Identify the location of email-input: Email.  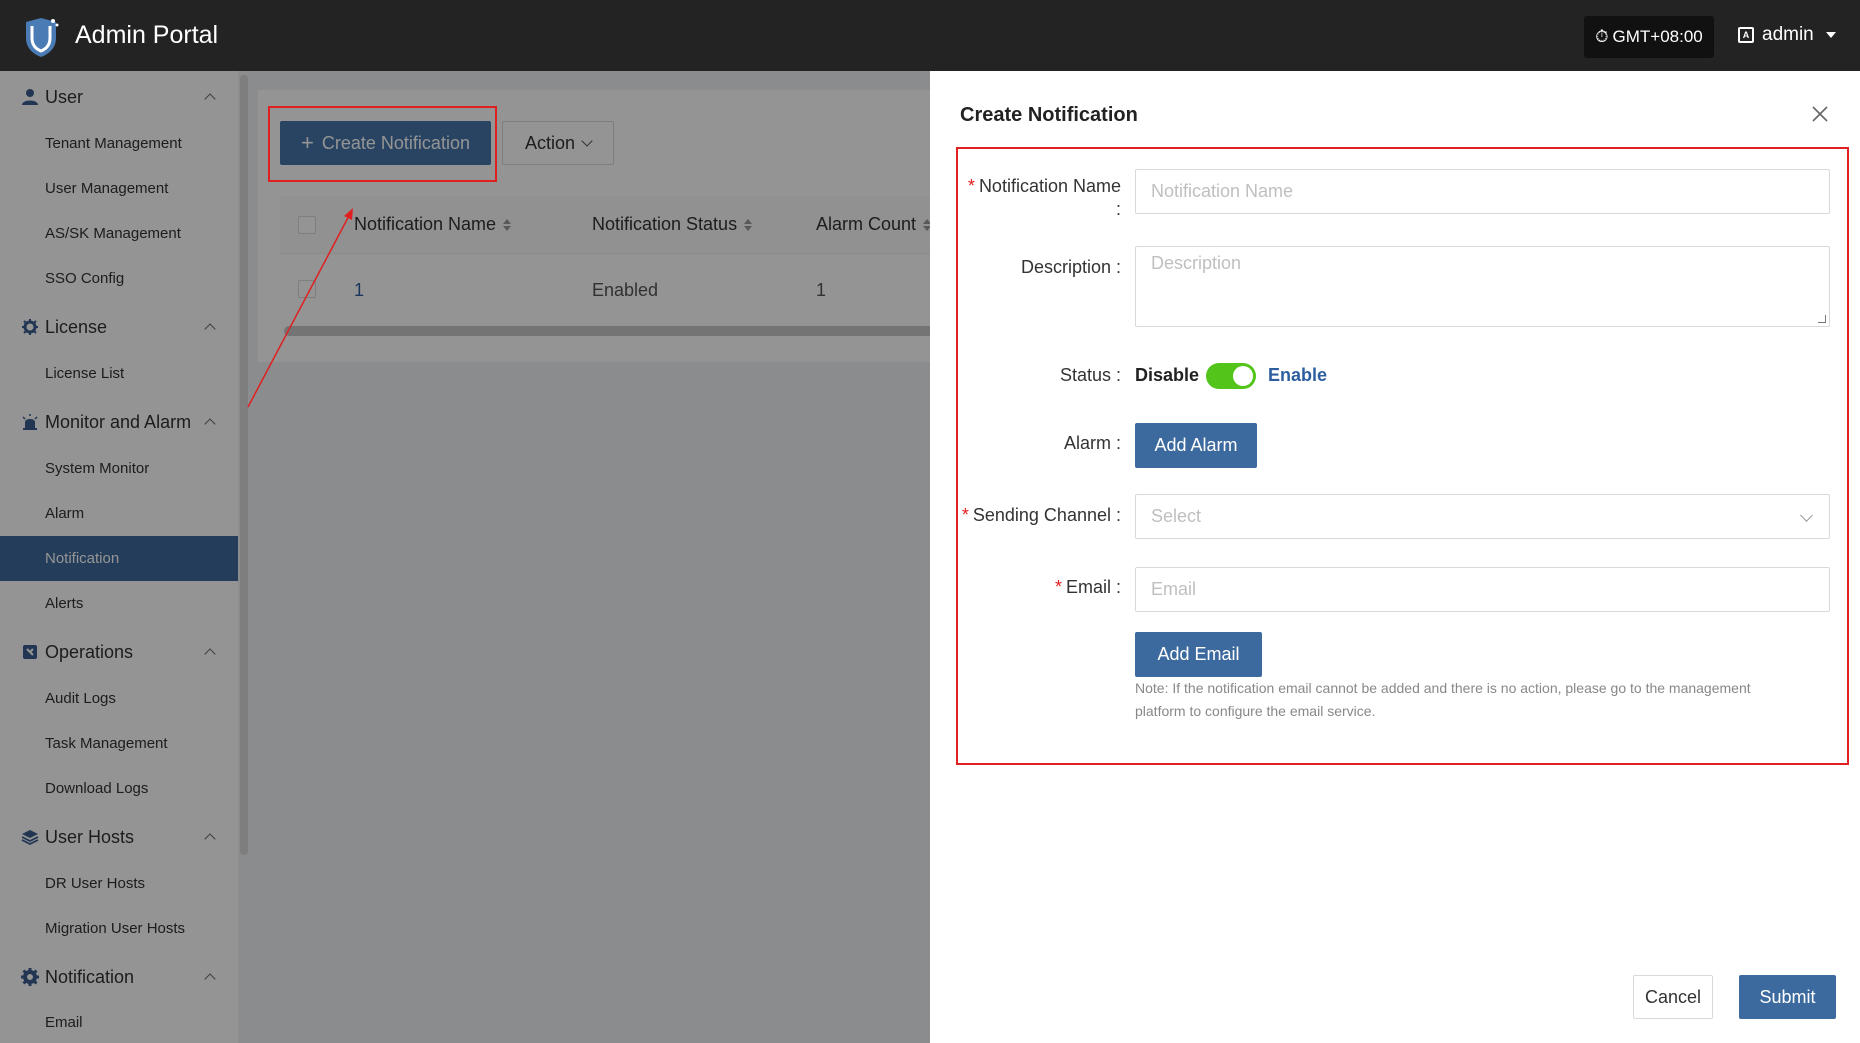
(1482, 589).